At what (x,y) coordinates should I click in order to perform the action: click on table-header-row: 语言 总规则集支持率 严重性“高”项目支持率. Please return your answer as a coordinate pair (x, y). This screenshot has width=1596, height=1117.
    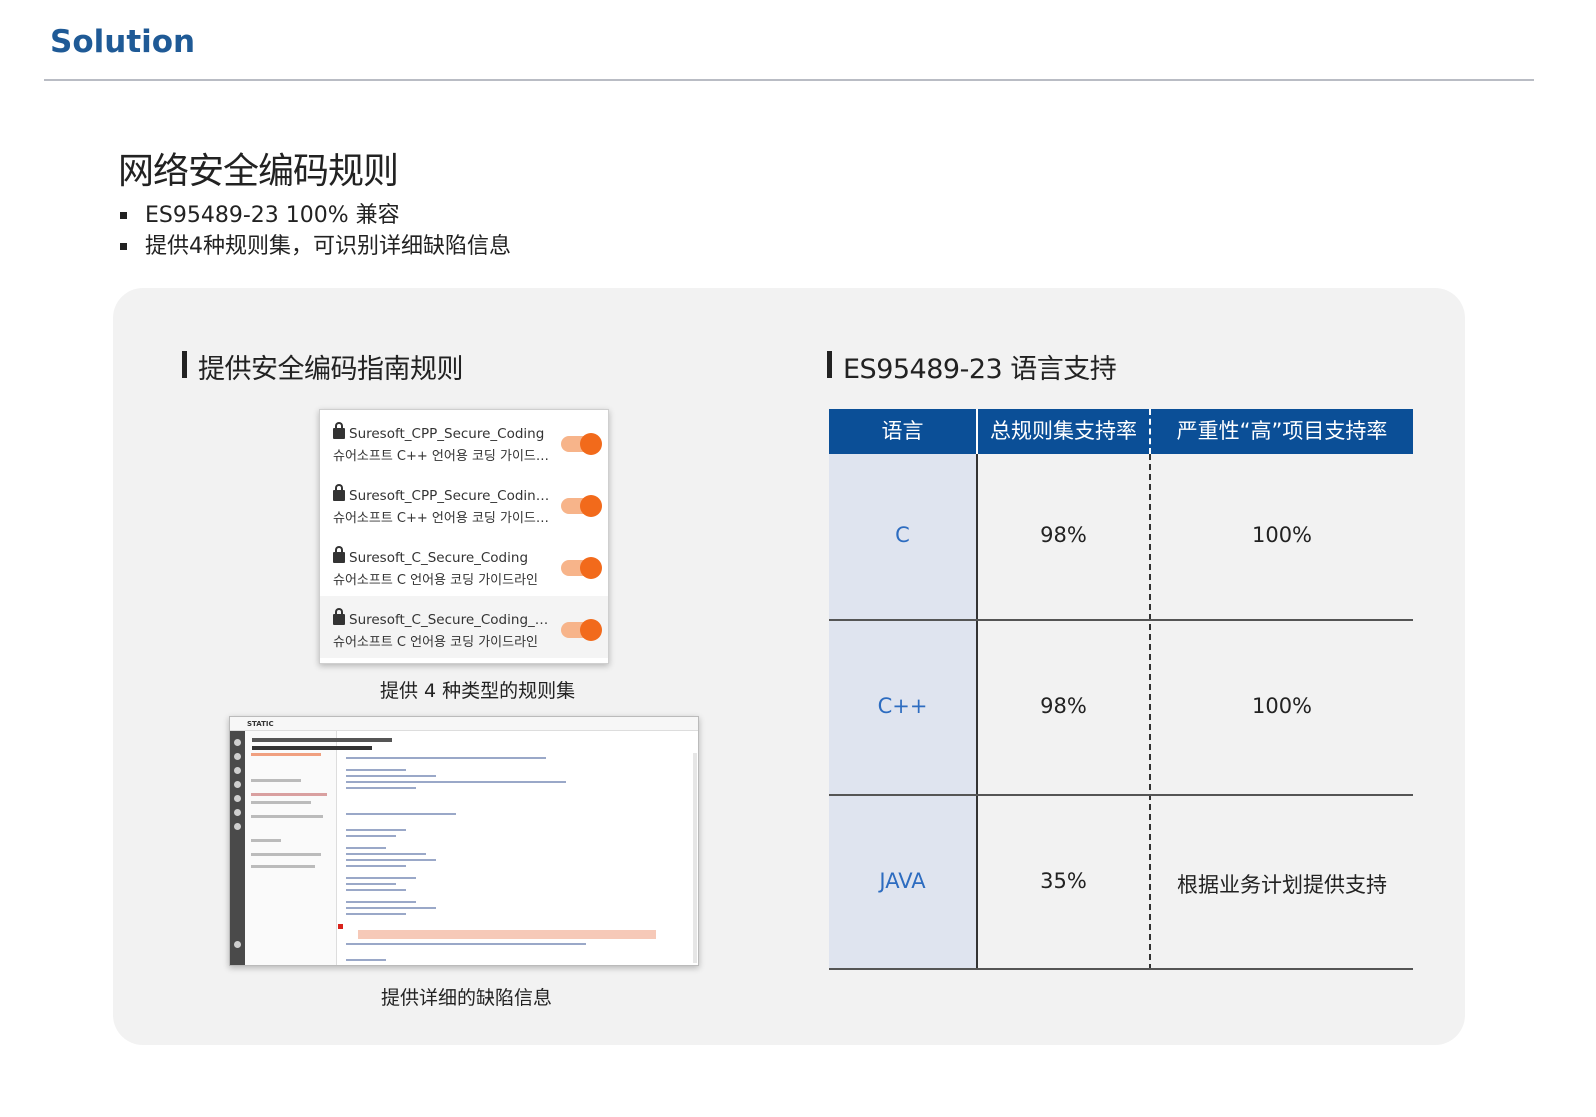
    Looking at the image, I should click on (1121, 431).